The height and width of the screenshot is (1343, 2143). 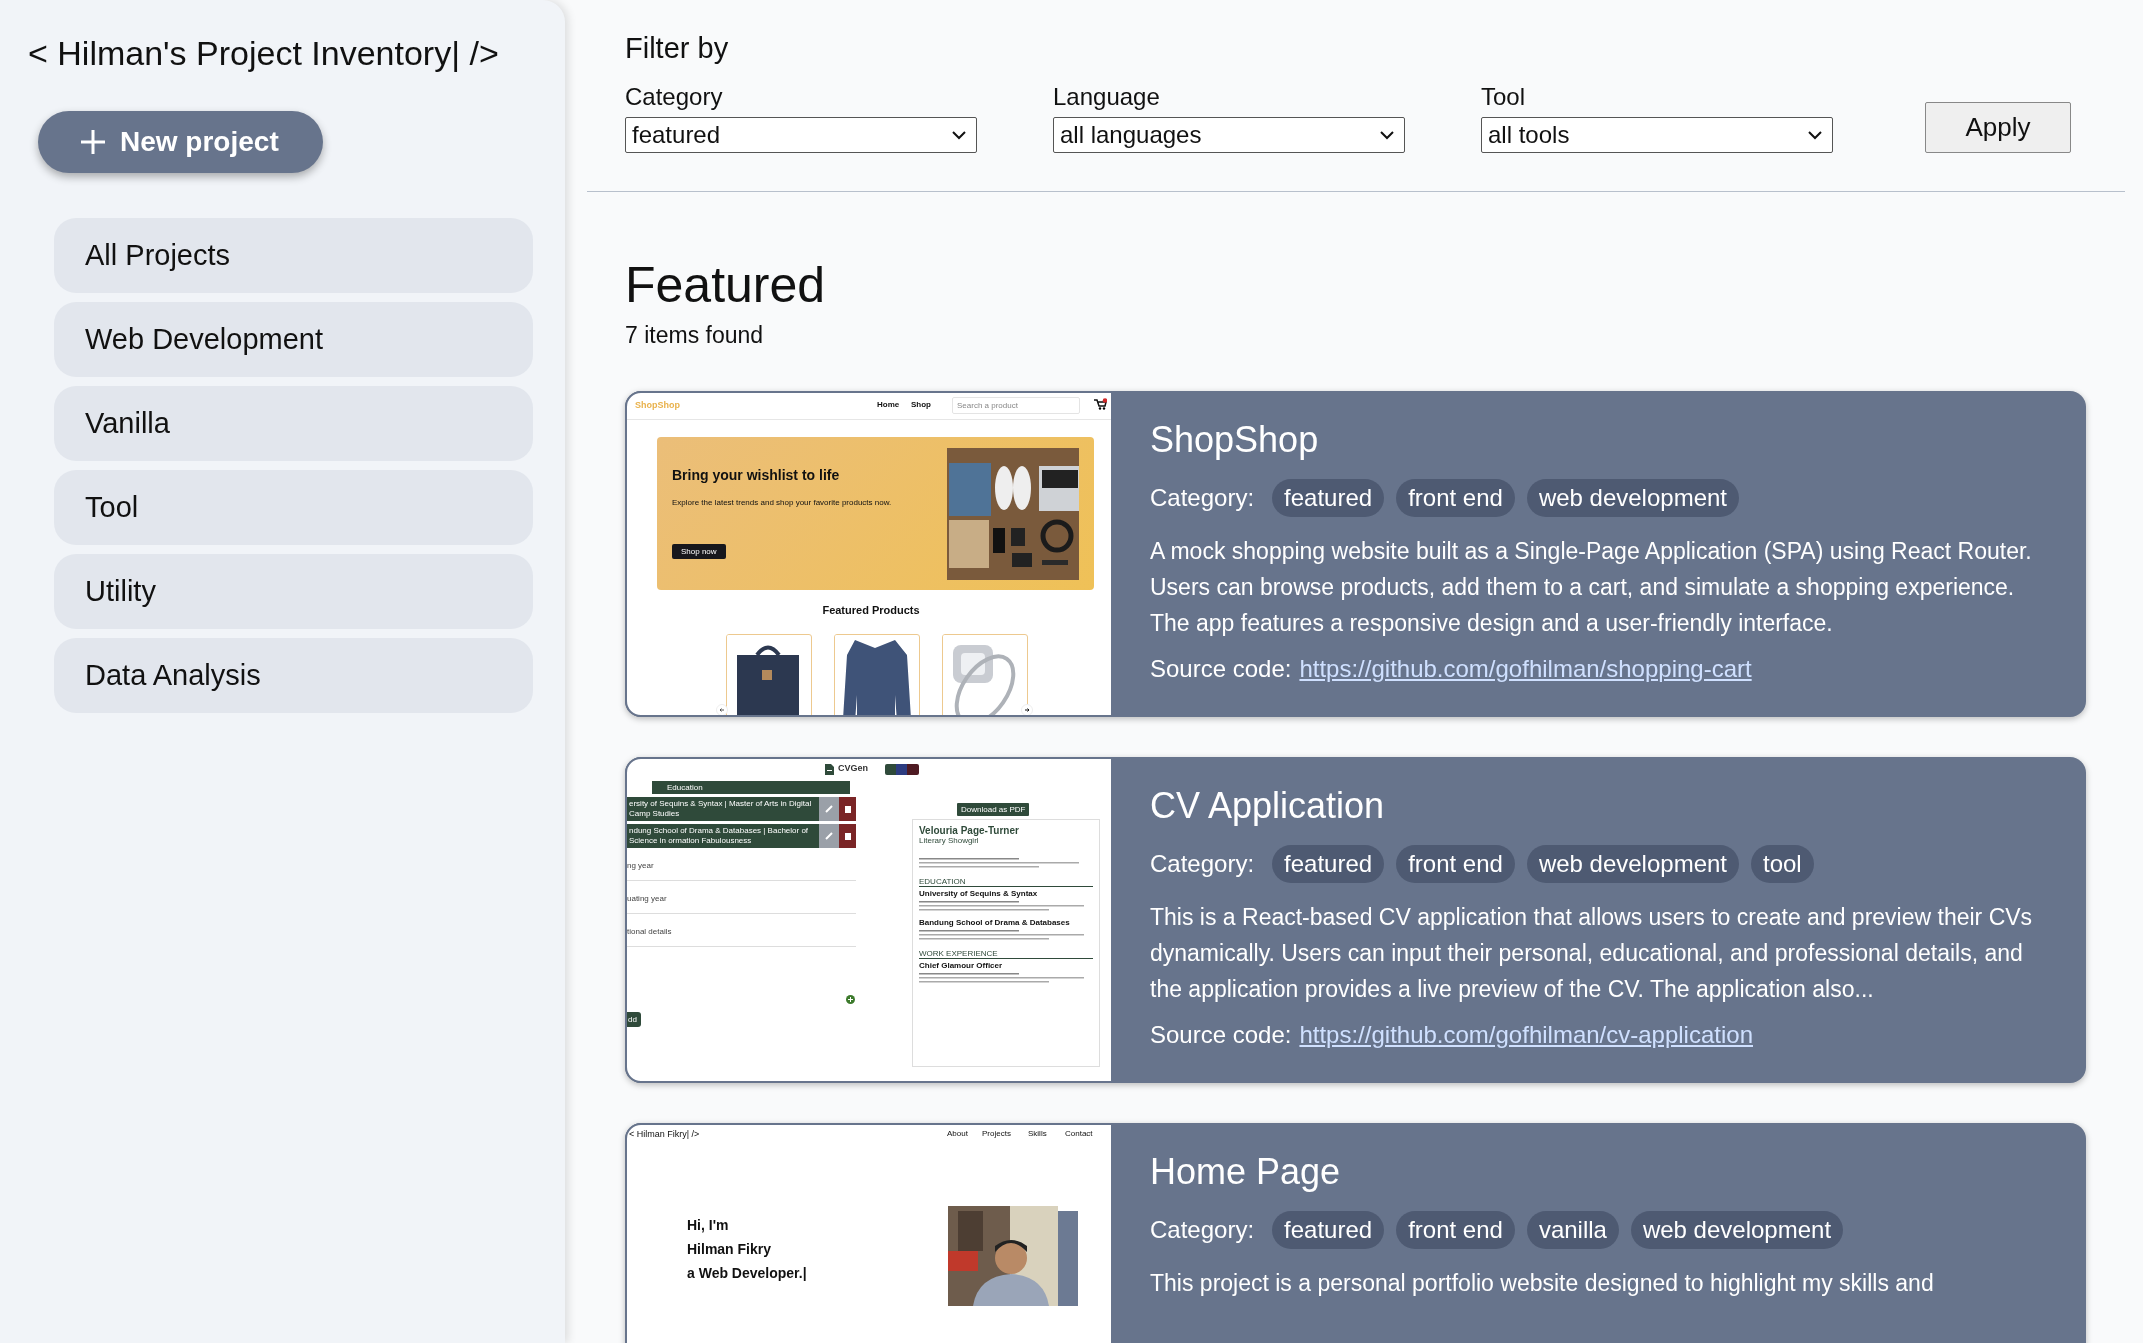 I want to click on project-title: CV Application, so click(x=1268, y=806).